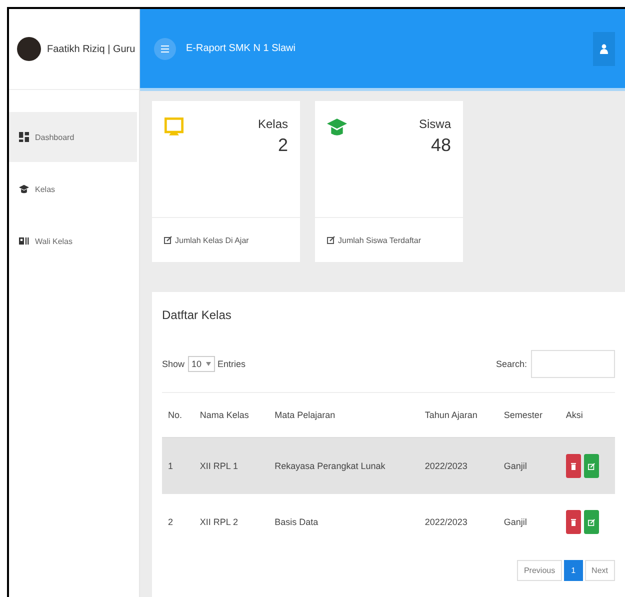 This screenshot has width=625, height=597. What do you see at coordinates (212, 240) in the screenshot?
I see `card-footer: Jumlah Kelas Di Ajar` at bounding box center [212, 240].